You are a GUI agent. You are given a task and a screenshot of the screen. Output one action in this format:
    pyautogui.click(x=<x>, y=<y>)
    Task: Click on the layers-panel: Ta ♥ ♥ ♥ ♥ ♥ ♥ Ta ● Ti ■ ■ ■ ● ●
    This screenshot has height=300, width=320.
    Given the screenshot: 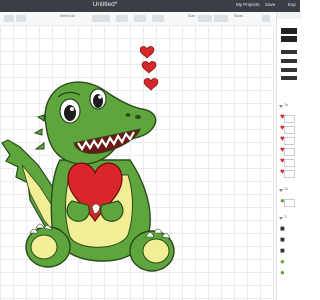 What is the action you would take?
    pyautogui.click(x=288, y=156)
    